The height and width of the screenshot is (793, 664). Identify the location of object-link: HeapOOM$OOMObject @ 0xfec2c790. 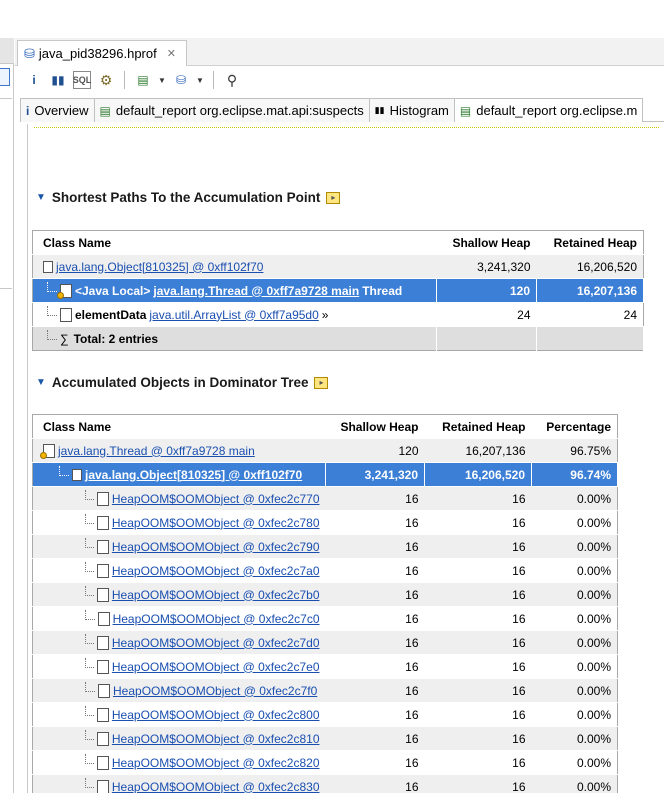
(216, 547).